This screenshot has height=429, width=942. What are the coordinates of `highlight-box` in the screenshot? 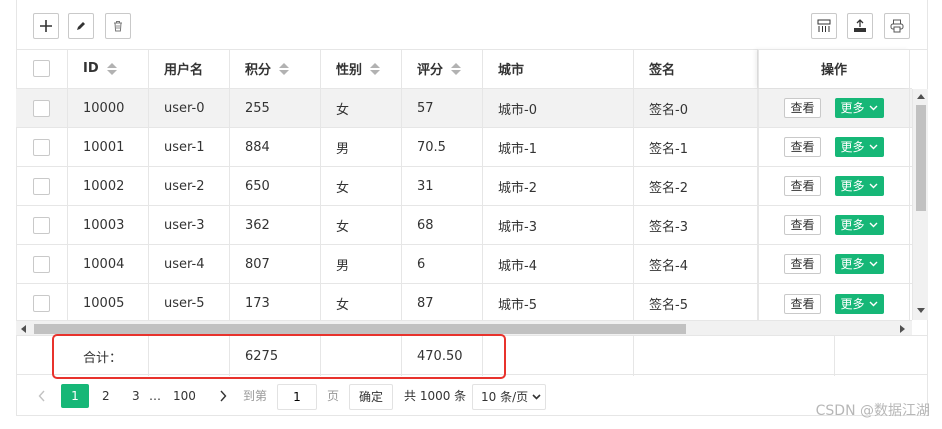 It's located at (279, 356).